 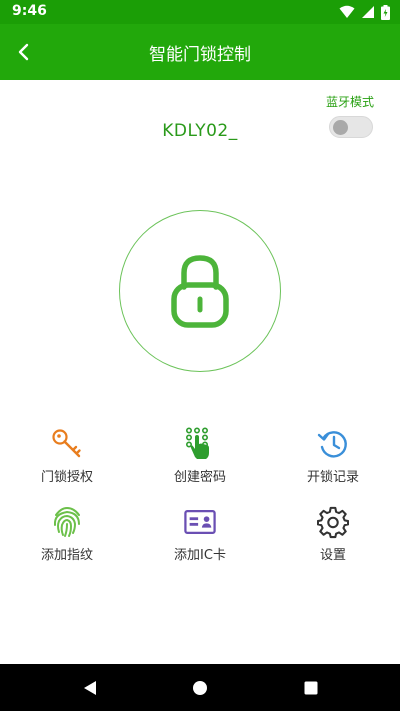 What do you see at coordinates (66, 555) in the screenshot?
I see `menu-item-label: 添加指纹` at bounding box center [66, 555].